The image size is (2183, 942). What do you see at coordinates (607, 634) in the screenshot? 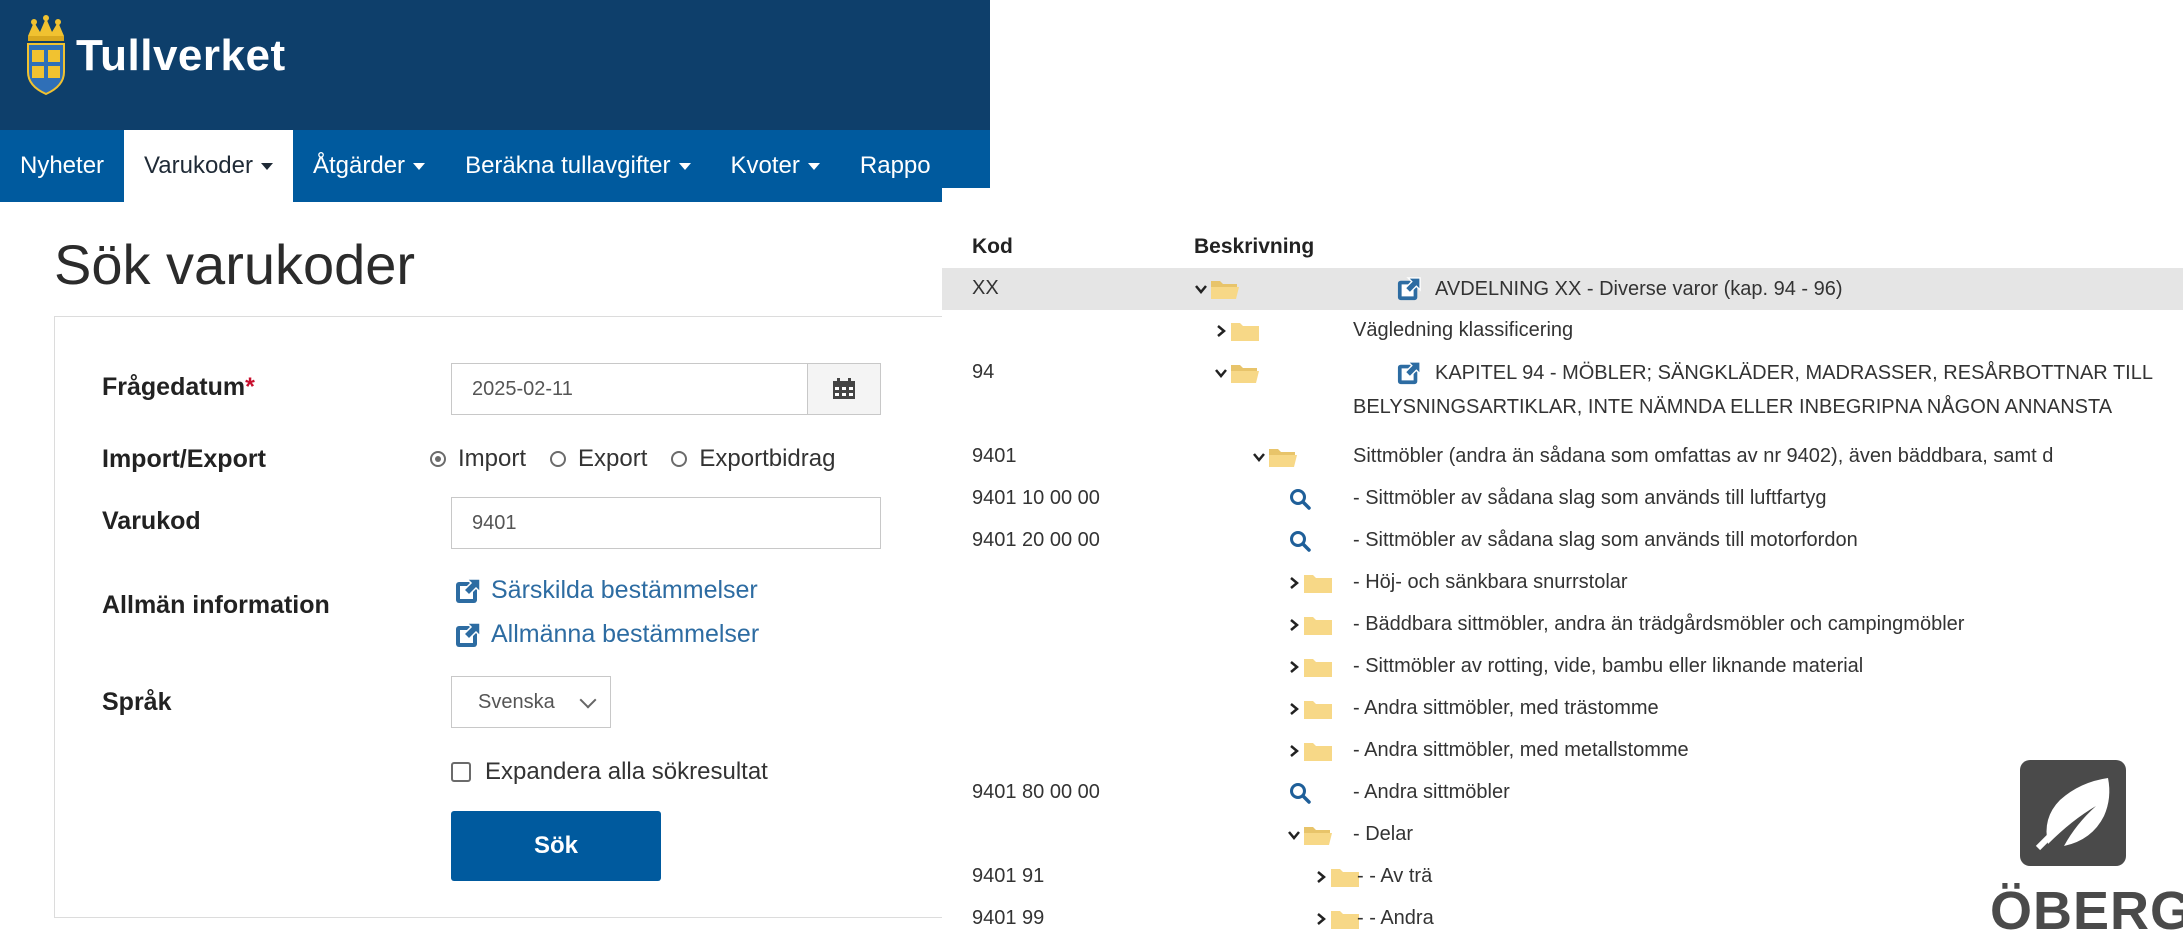
I see `allmanna-bestammelser-link: Allmänna bestämmelser` at bounding box center [607, 634].